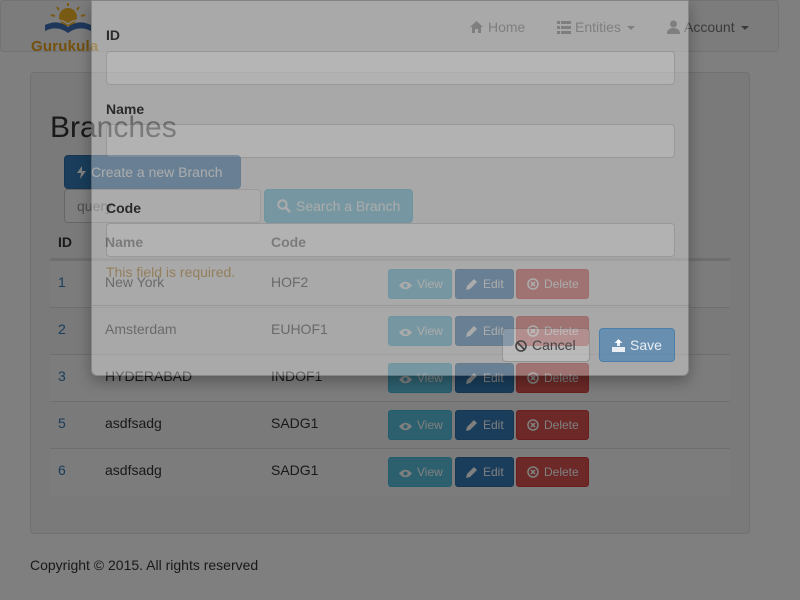  I want to click on ban-circle-icon, so click(521, 346).